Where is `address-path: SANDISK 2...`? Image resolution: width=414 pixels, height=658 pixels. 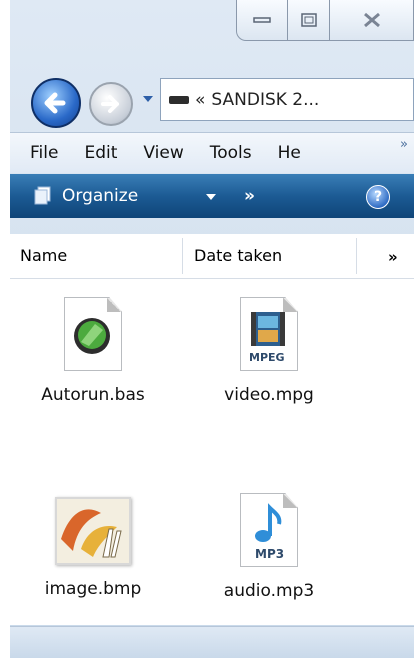
address-path: SANDISK 2... is located at coordinates (265, 100).